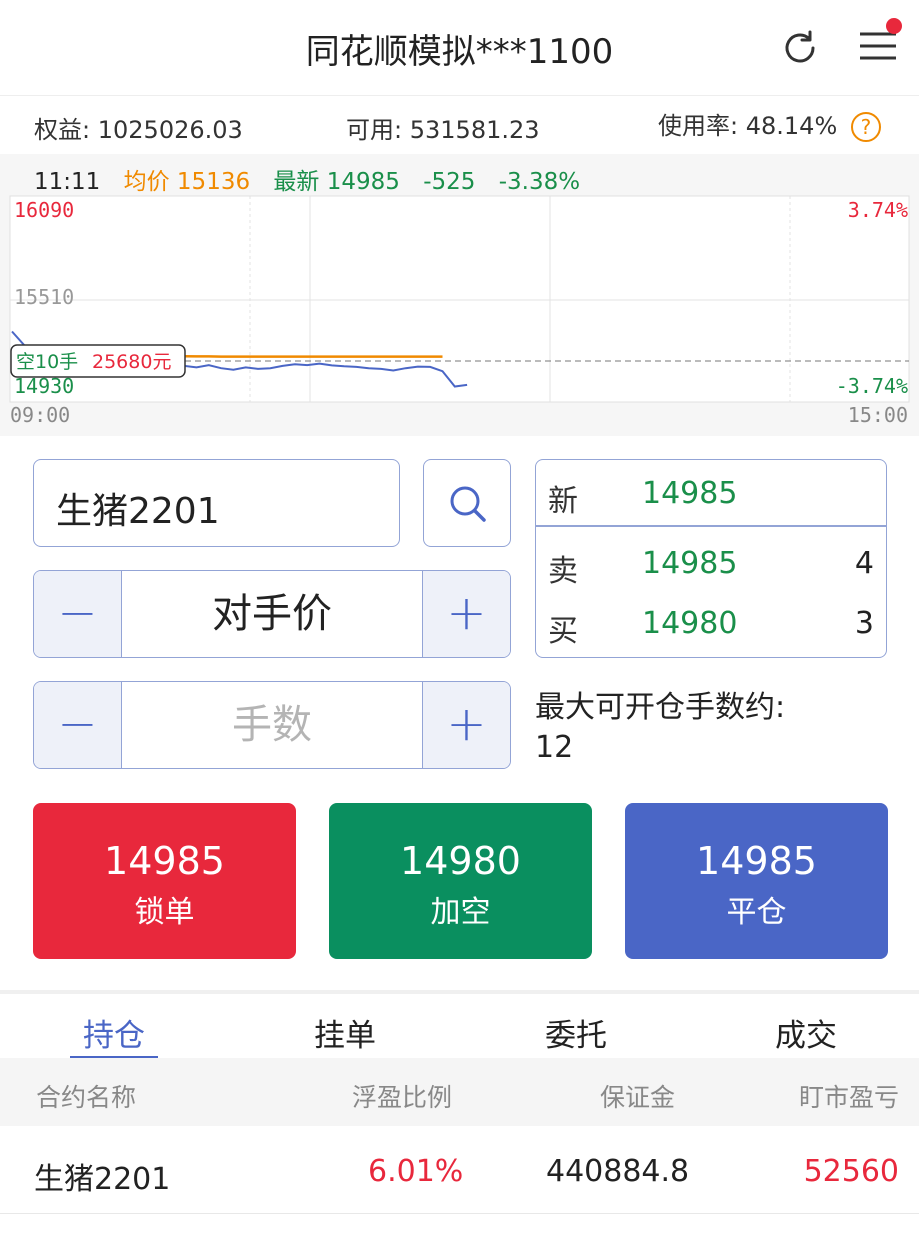 The height and width of the screenshot is (1251, 919). What do you see at coordinates (374, 130) in the screenshot?
I see `available-label: 可用:` at bounding box center [374, 130].